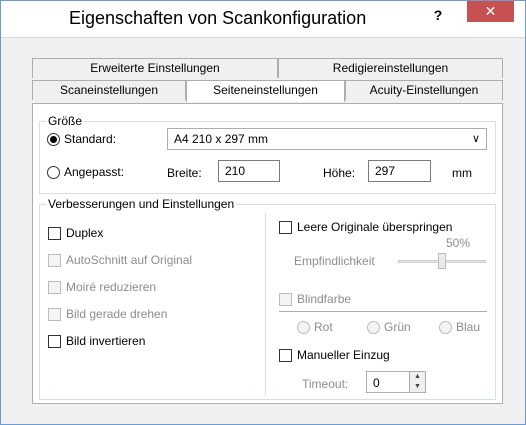  What do you see at coordinates (383, 311) in the screenshot?
I see `dropout-divider` at bounding box center [383, 311].